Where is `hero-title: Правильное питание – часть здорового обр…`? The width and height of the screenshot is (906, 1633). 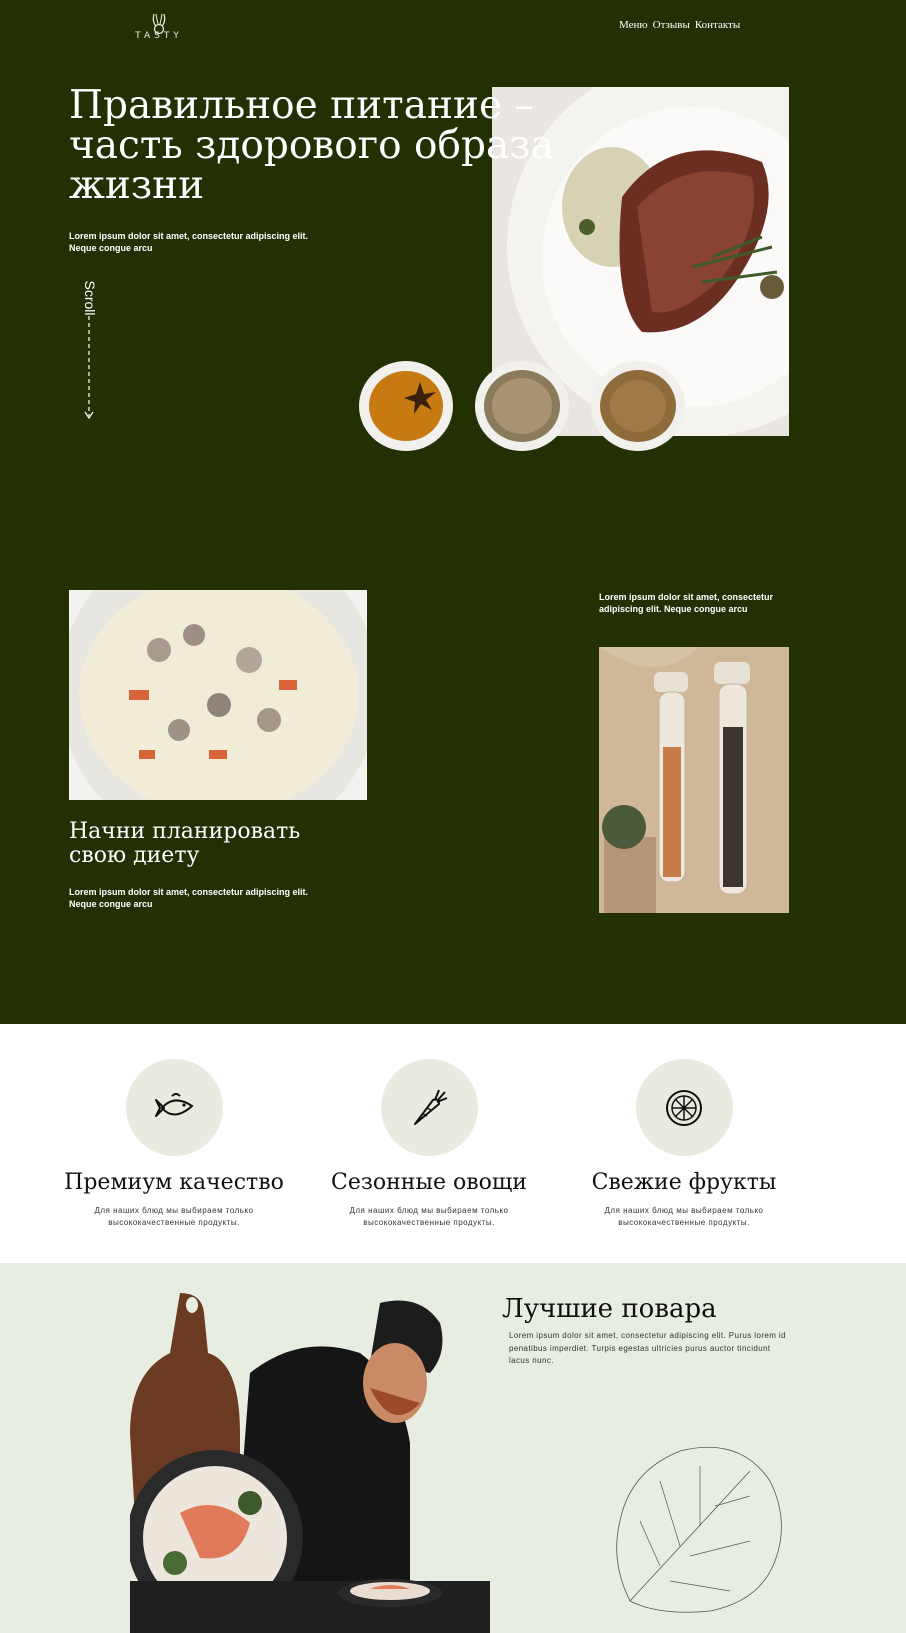 hero-title: Правильное питание – часть здорового обр… is located at coordinates (311, 145).